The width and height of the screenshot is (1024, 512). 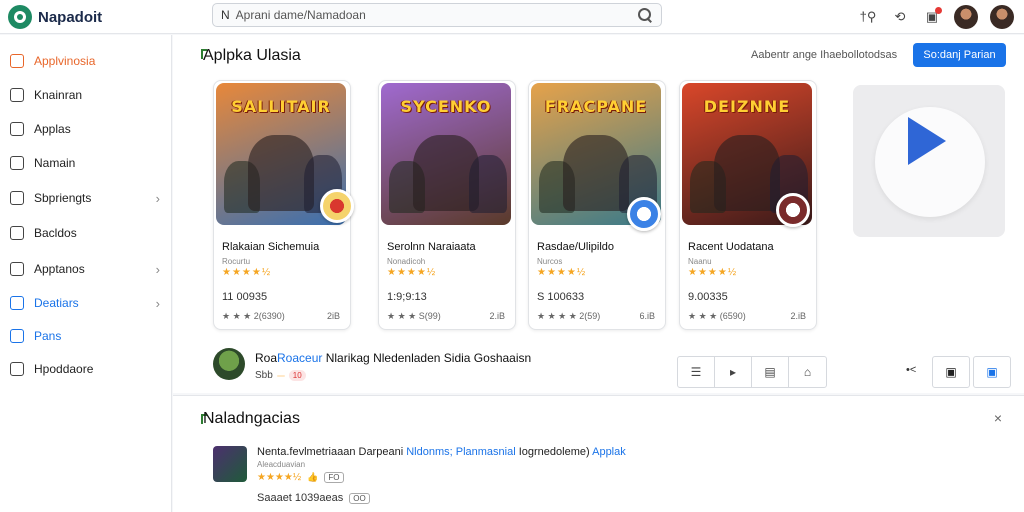 What do you see at coordinates (251, 418) in the screenshot?
I see `section-title: Naladngacias` at bounding box center [251, 418].